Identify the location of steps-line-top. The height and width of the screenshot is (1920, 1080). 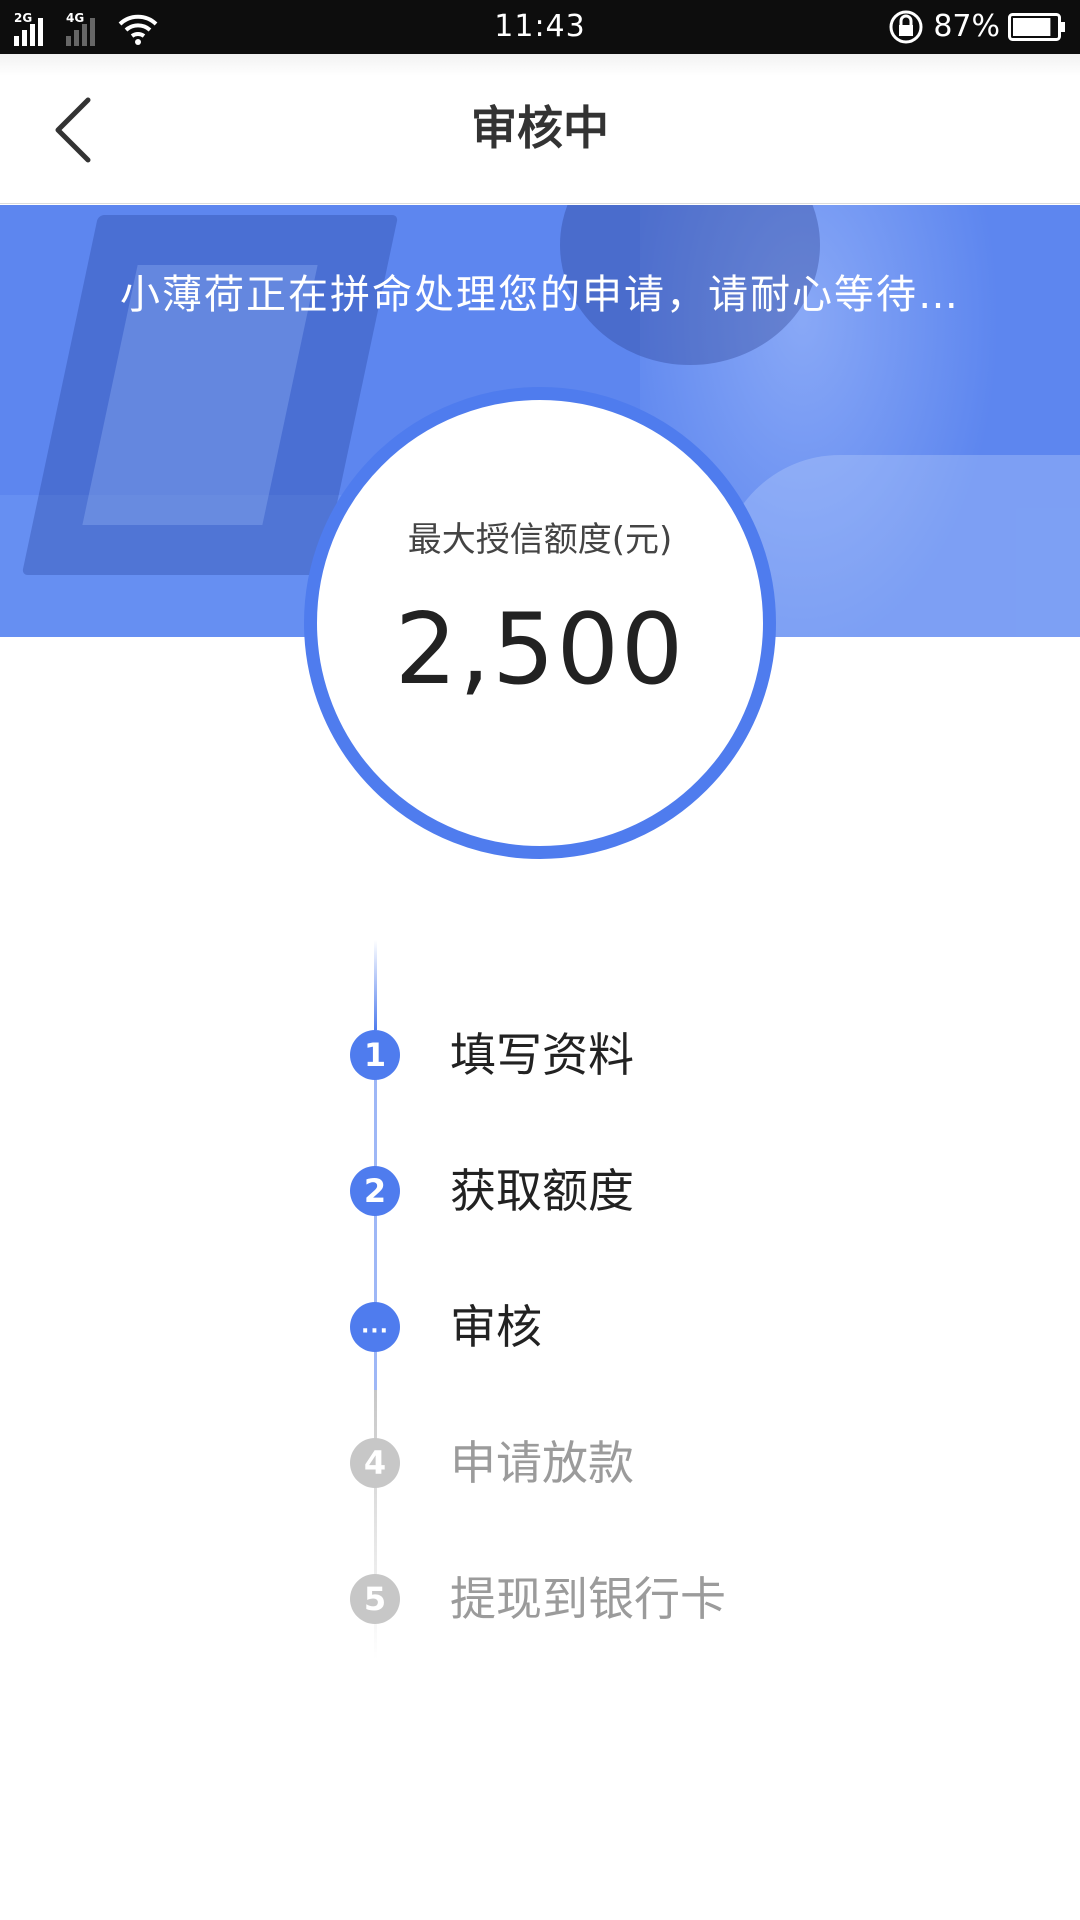
(375, 985).